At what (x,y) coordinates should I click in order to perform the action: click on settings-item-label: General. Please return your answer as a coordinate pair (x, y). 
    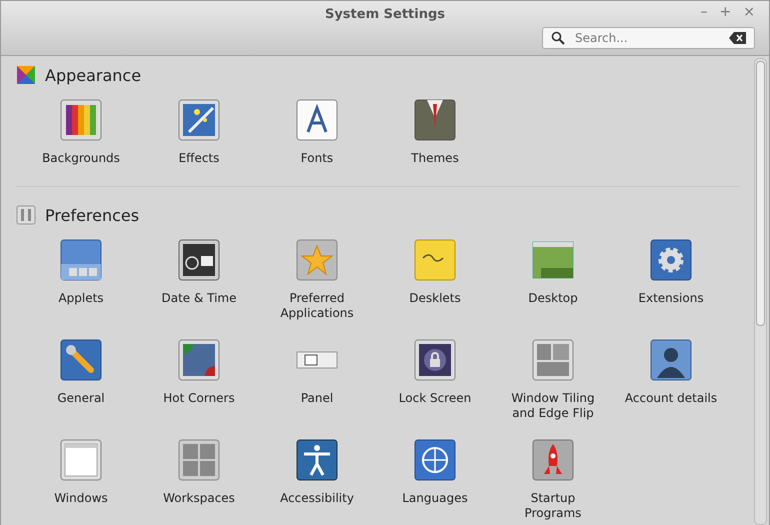
    Looking at the image, I should click on (81, 398).